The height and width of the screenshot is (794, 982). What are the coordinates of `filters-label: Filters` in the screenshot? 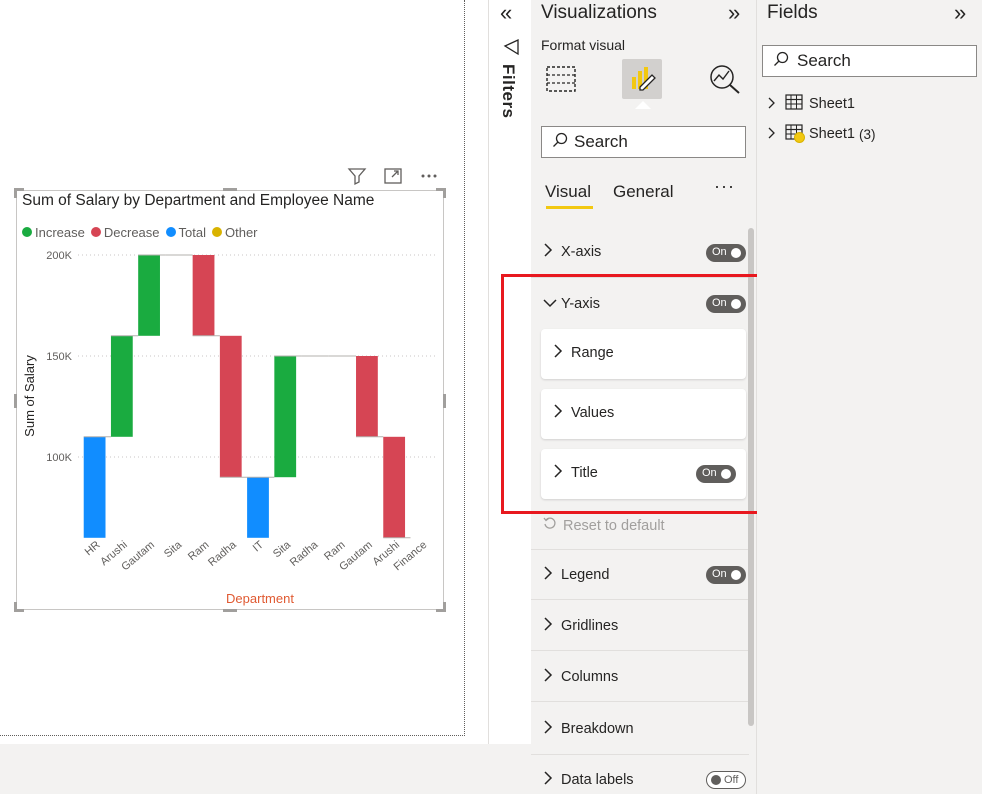 It's located at (508, 91).